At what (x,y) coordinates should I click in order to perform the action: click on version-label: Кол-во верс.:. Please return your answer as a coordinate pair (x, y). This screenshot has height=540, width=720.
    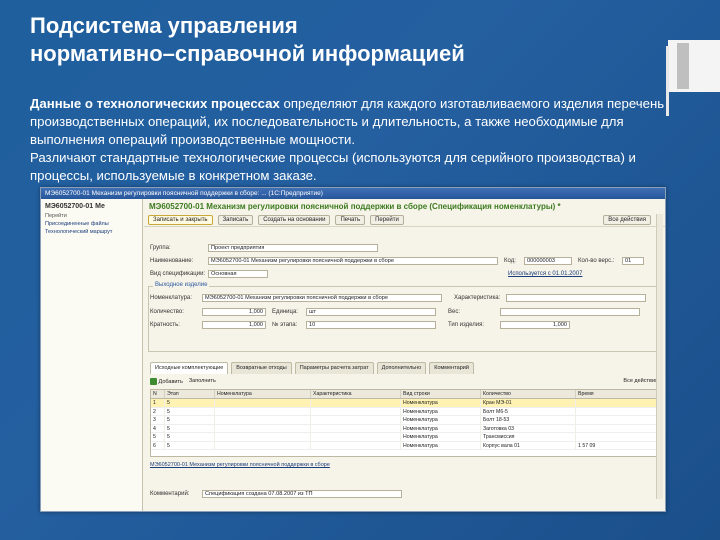
    Looking at the image, I should click on (596, 261).